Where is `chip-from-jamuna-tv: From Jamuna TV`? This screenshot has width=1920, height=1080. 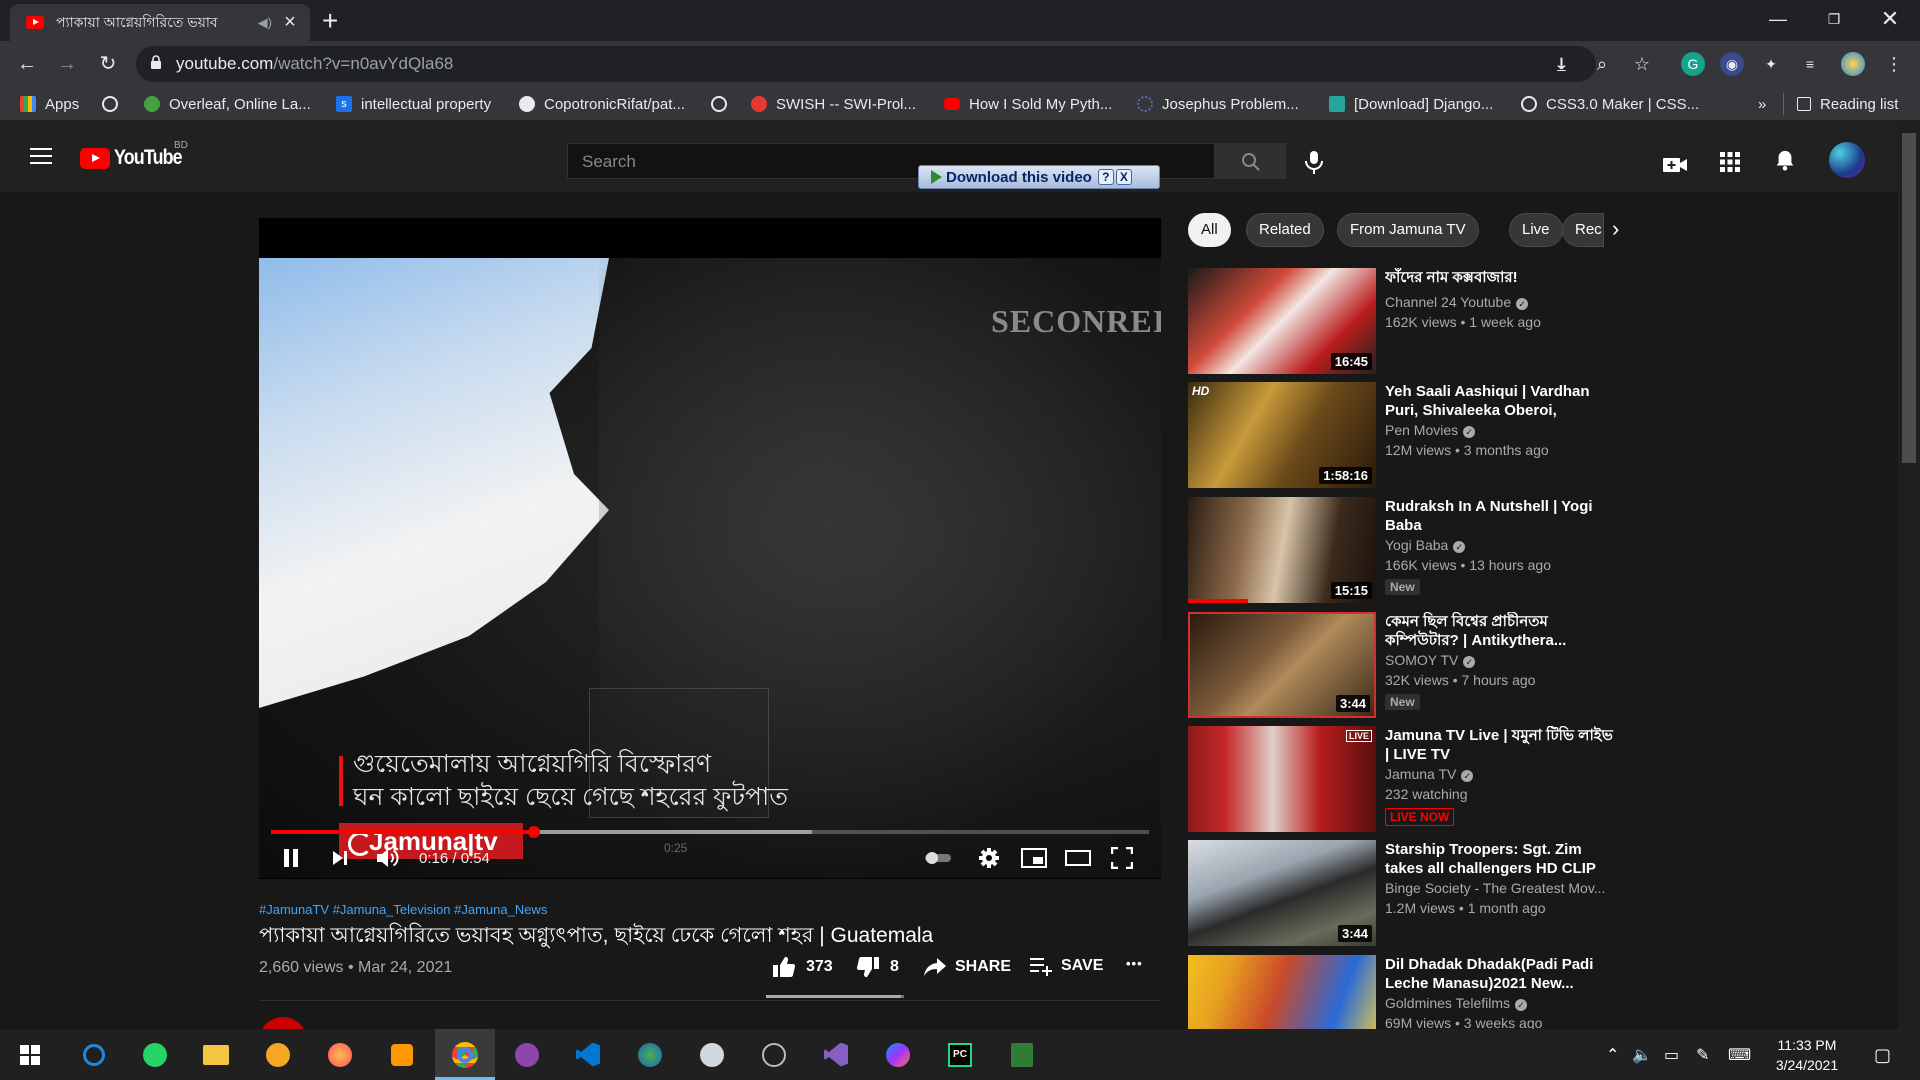 chip-from-jamuna-tv: From Jamuna TV is located at coordinates (1408, 230).